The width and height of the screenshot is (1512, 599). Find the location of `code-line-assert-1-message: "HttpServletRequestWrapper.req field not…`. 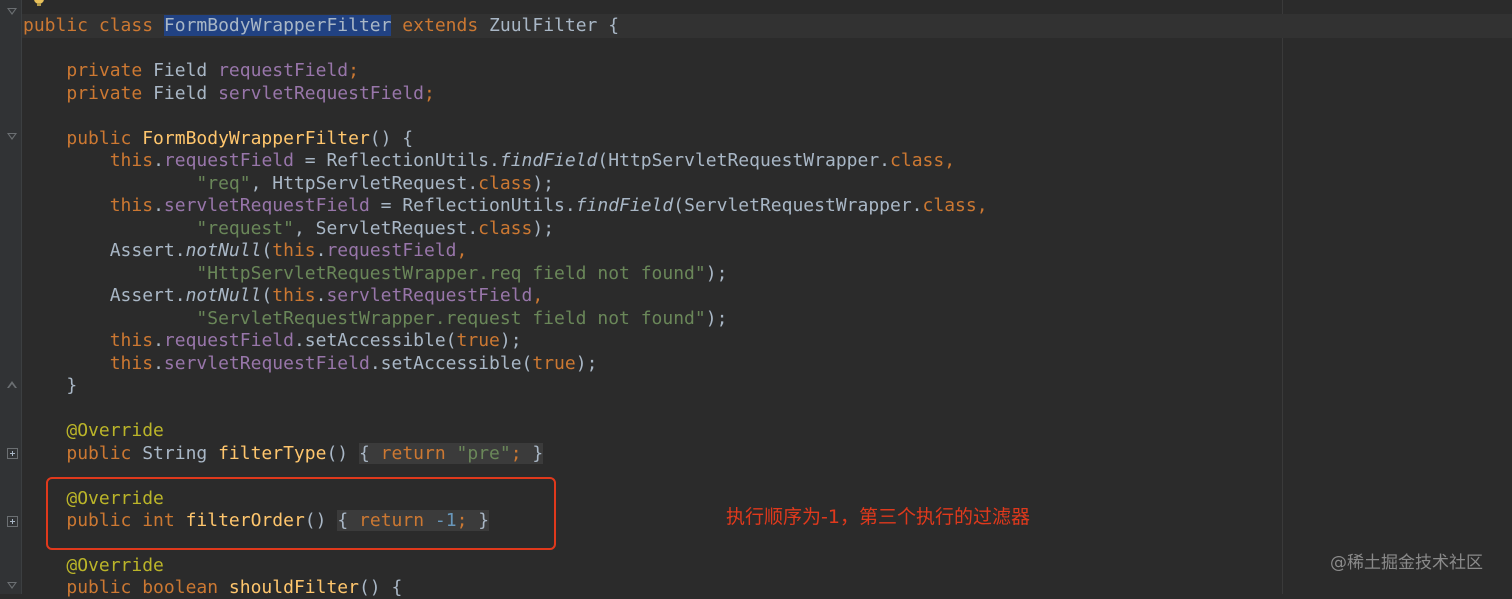

code-line-assert-1-message: "HttpServletRequestWrapper.req field not… is located at coordinates (375, 274).